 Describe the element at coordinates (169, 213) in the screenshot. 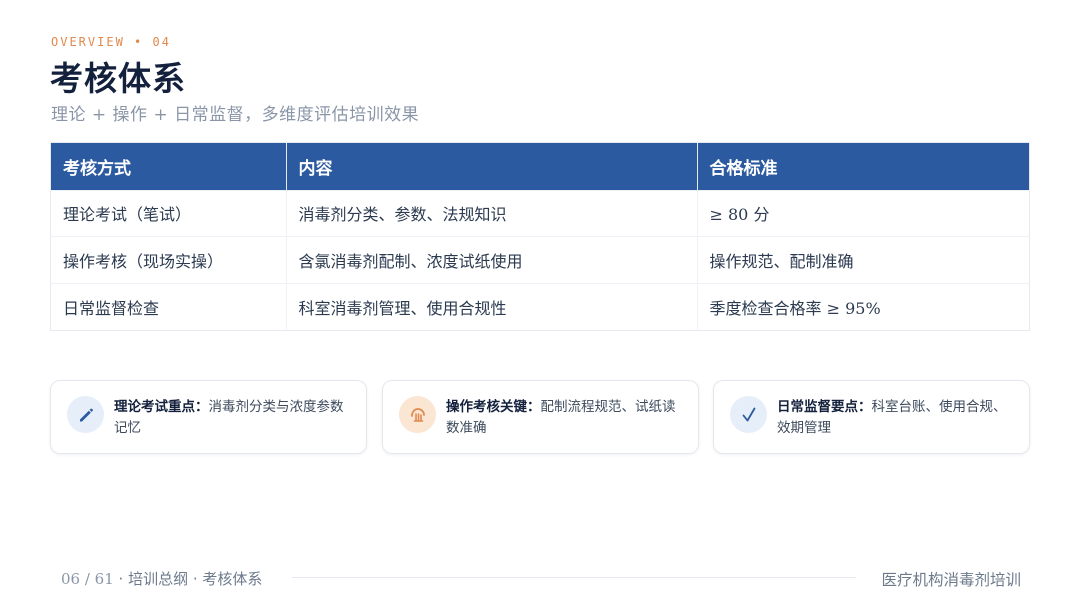

I see `table-cell: 理论考试（笔试）` at that location.